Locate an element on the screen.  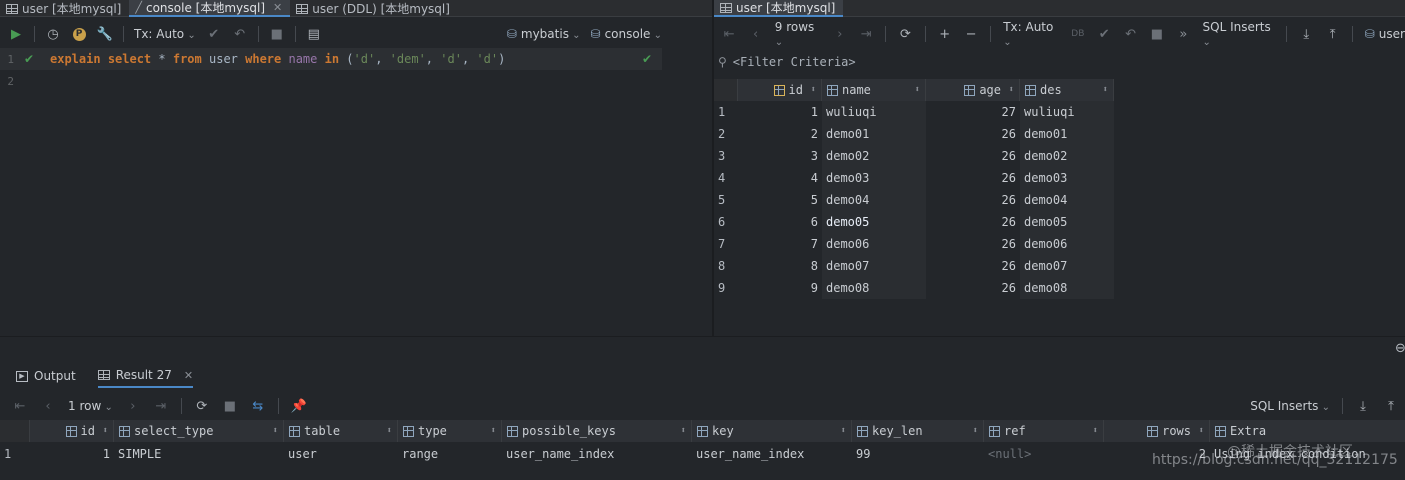
cell-id: 8 is located at coordinates (780, 266).